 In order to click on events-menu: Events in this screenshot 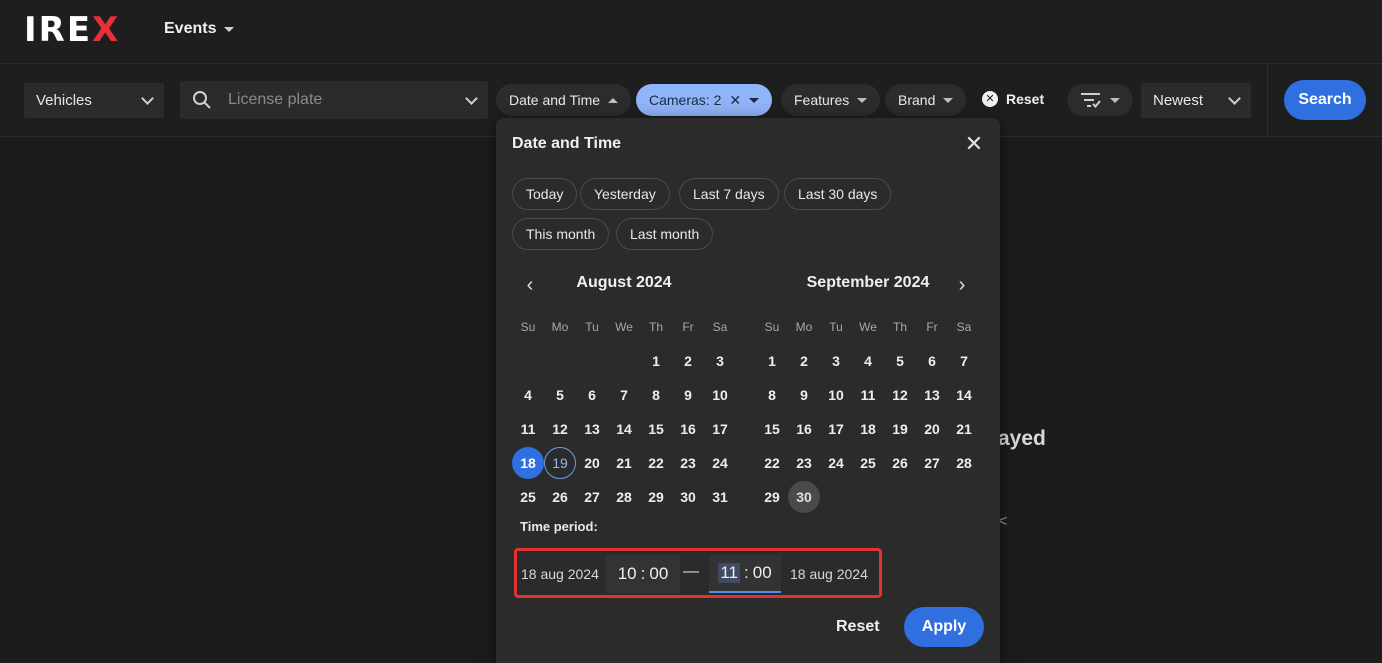, I will do `click(199, 29)`.